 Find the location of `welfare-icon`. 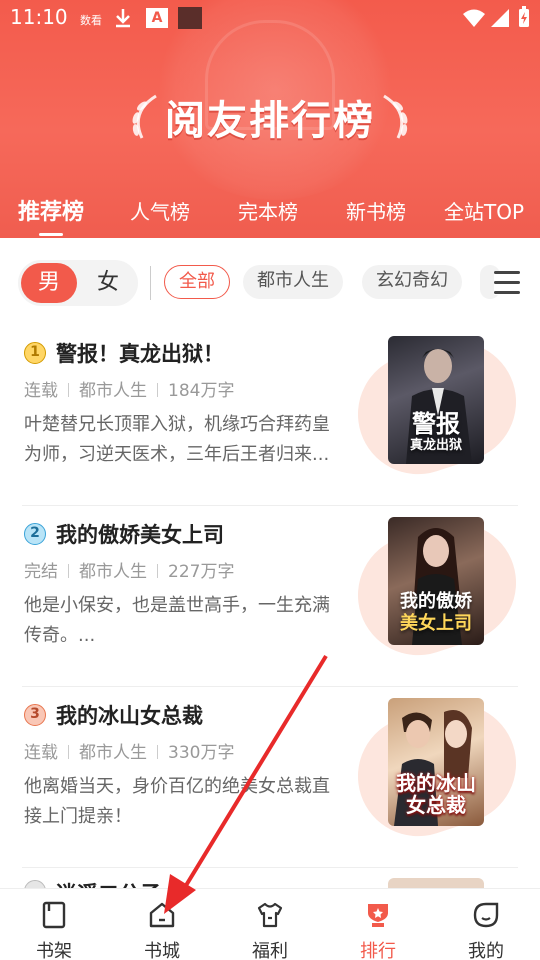

welfare-icon is located at coordinates (270, 915).